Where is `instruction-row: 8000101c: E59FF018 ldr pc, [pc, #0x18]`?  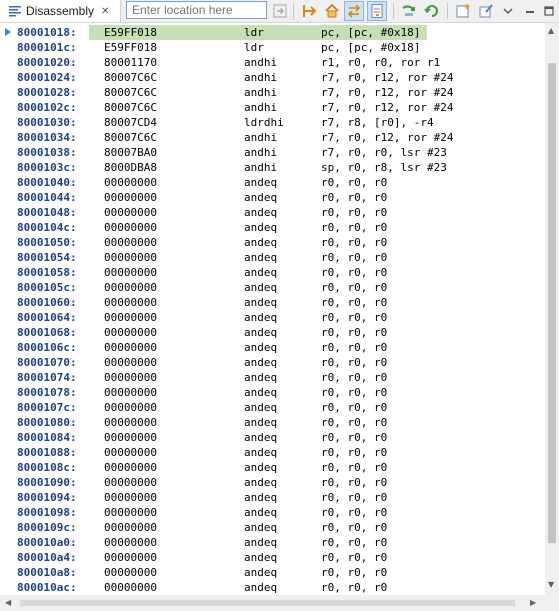 instruction-row: 8000101c: E59FF018 ldr pc, [pc, #0x18] is located at coordinates (280, 47).